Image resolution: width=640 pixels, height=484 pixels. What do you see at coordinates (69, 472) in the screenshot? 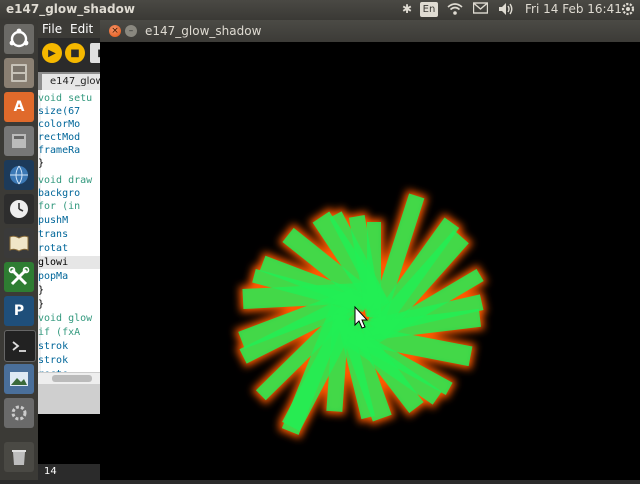
I see `line-number-status: 14` at bounding box center [69, 472].